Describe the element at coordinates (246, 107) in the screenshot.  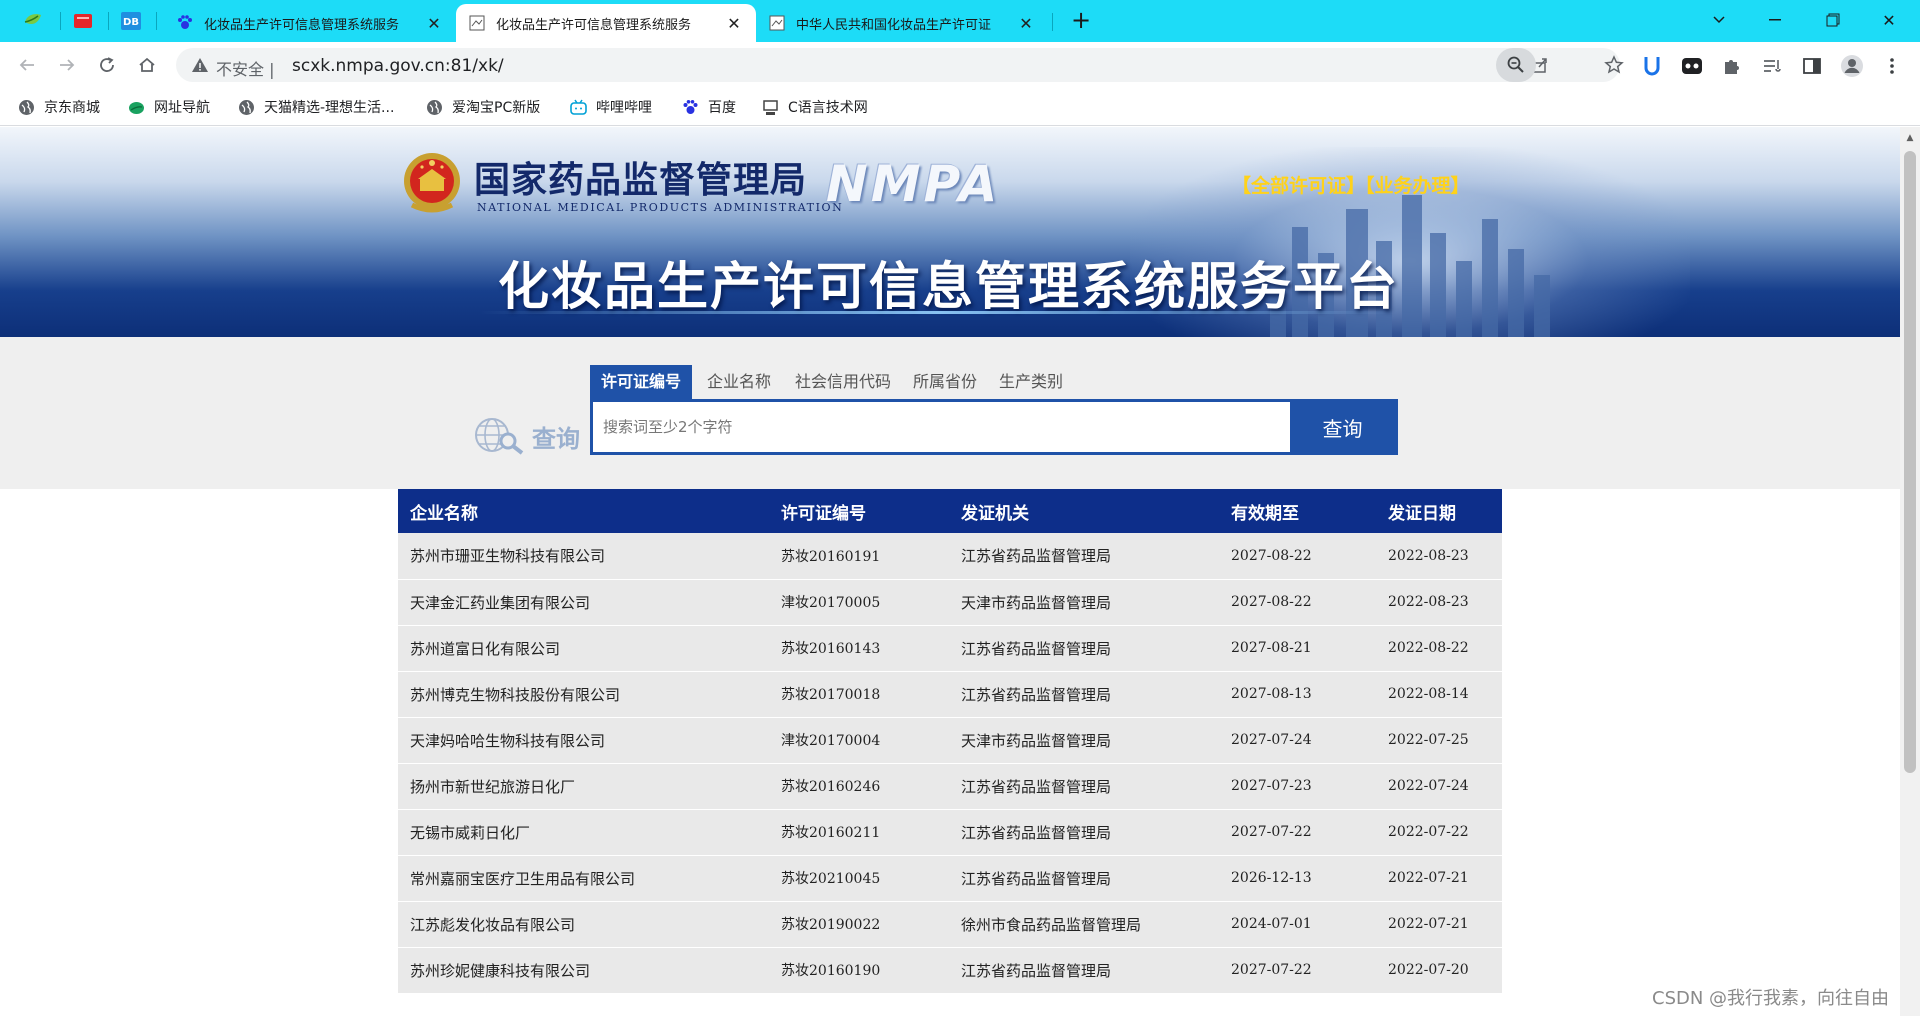
I see `globe-icon` at that location.